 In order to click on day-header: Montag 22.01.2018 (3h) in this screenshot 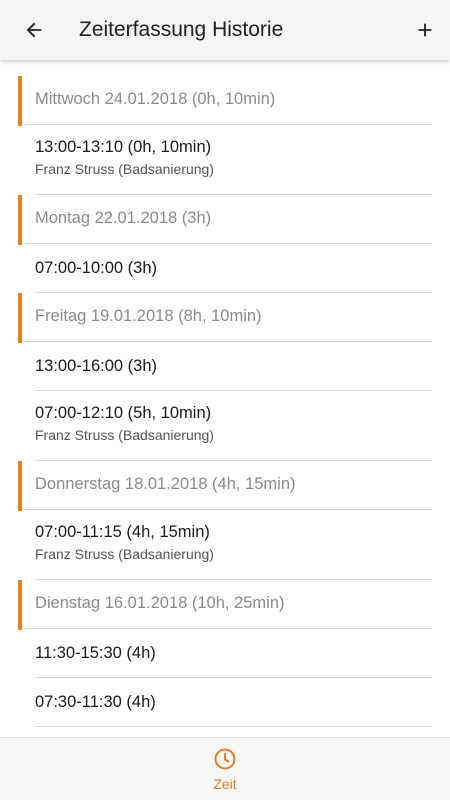, I will do `click(225, 220)`.